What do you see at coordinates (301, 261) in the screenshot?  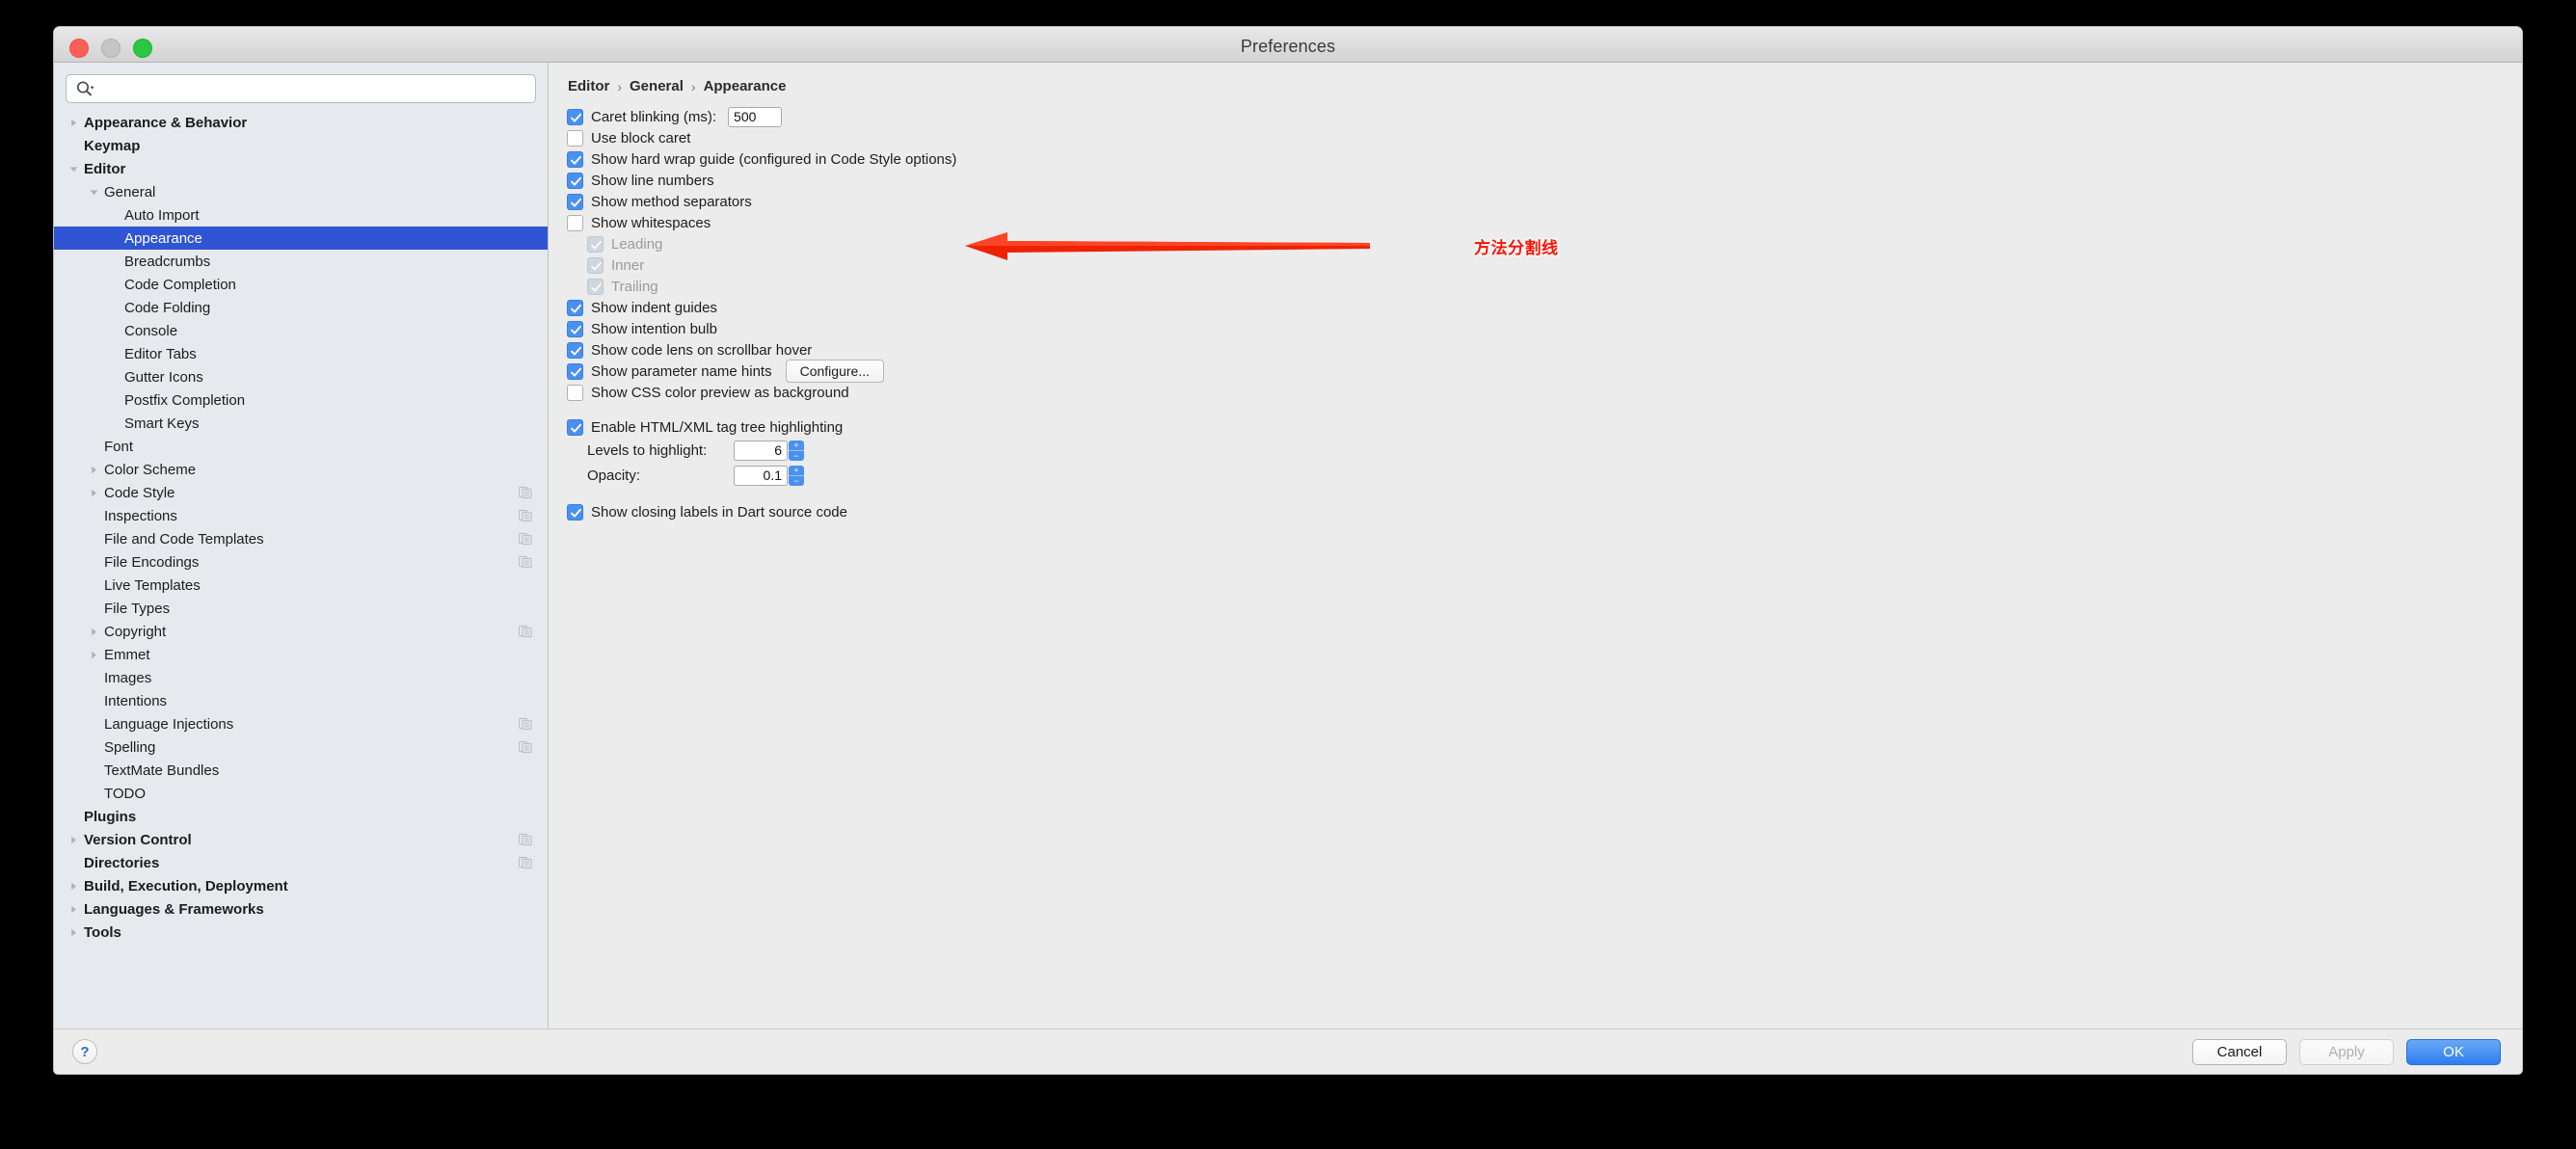 I see `sidebar-item-breadcrumbs: Breadcrumbs` at bounding box center [301, 261].